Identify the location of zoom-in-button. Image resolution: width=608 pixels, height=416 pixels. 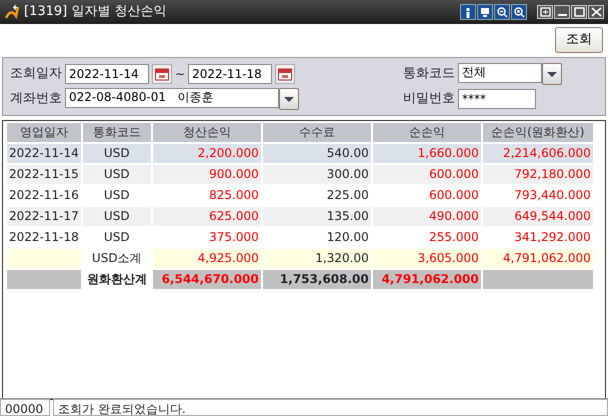
(519, 12).